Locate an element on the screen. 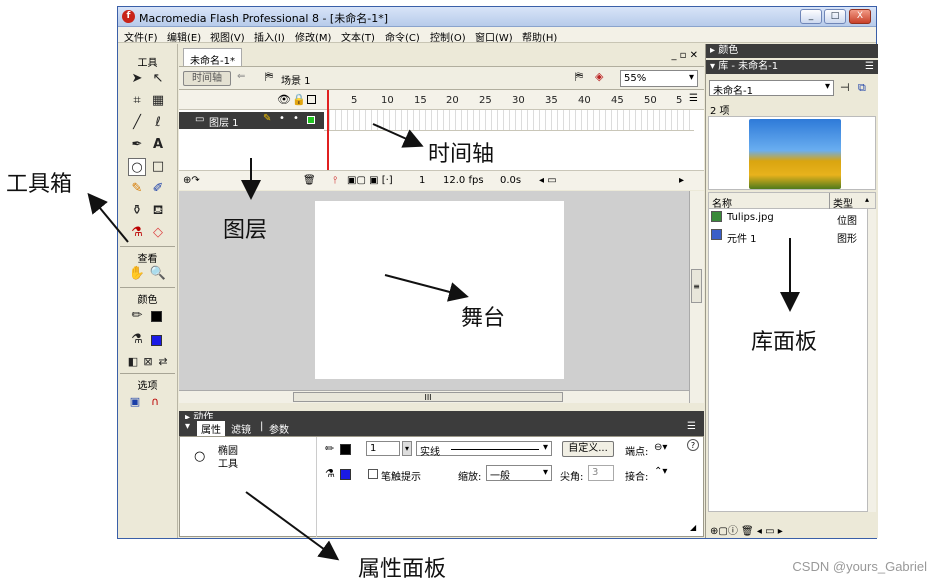 Image resolution: width=933 pixels, height=580 pixels. toolbox-arrow is located at coordinates (108, 217).